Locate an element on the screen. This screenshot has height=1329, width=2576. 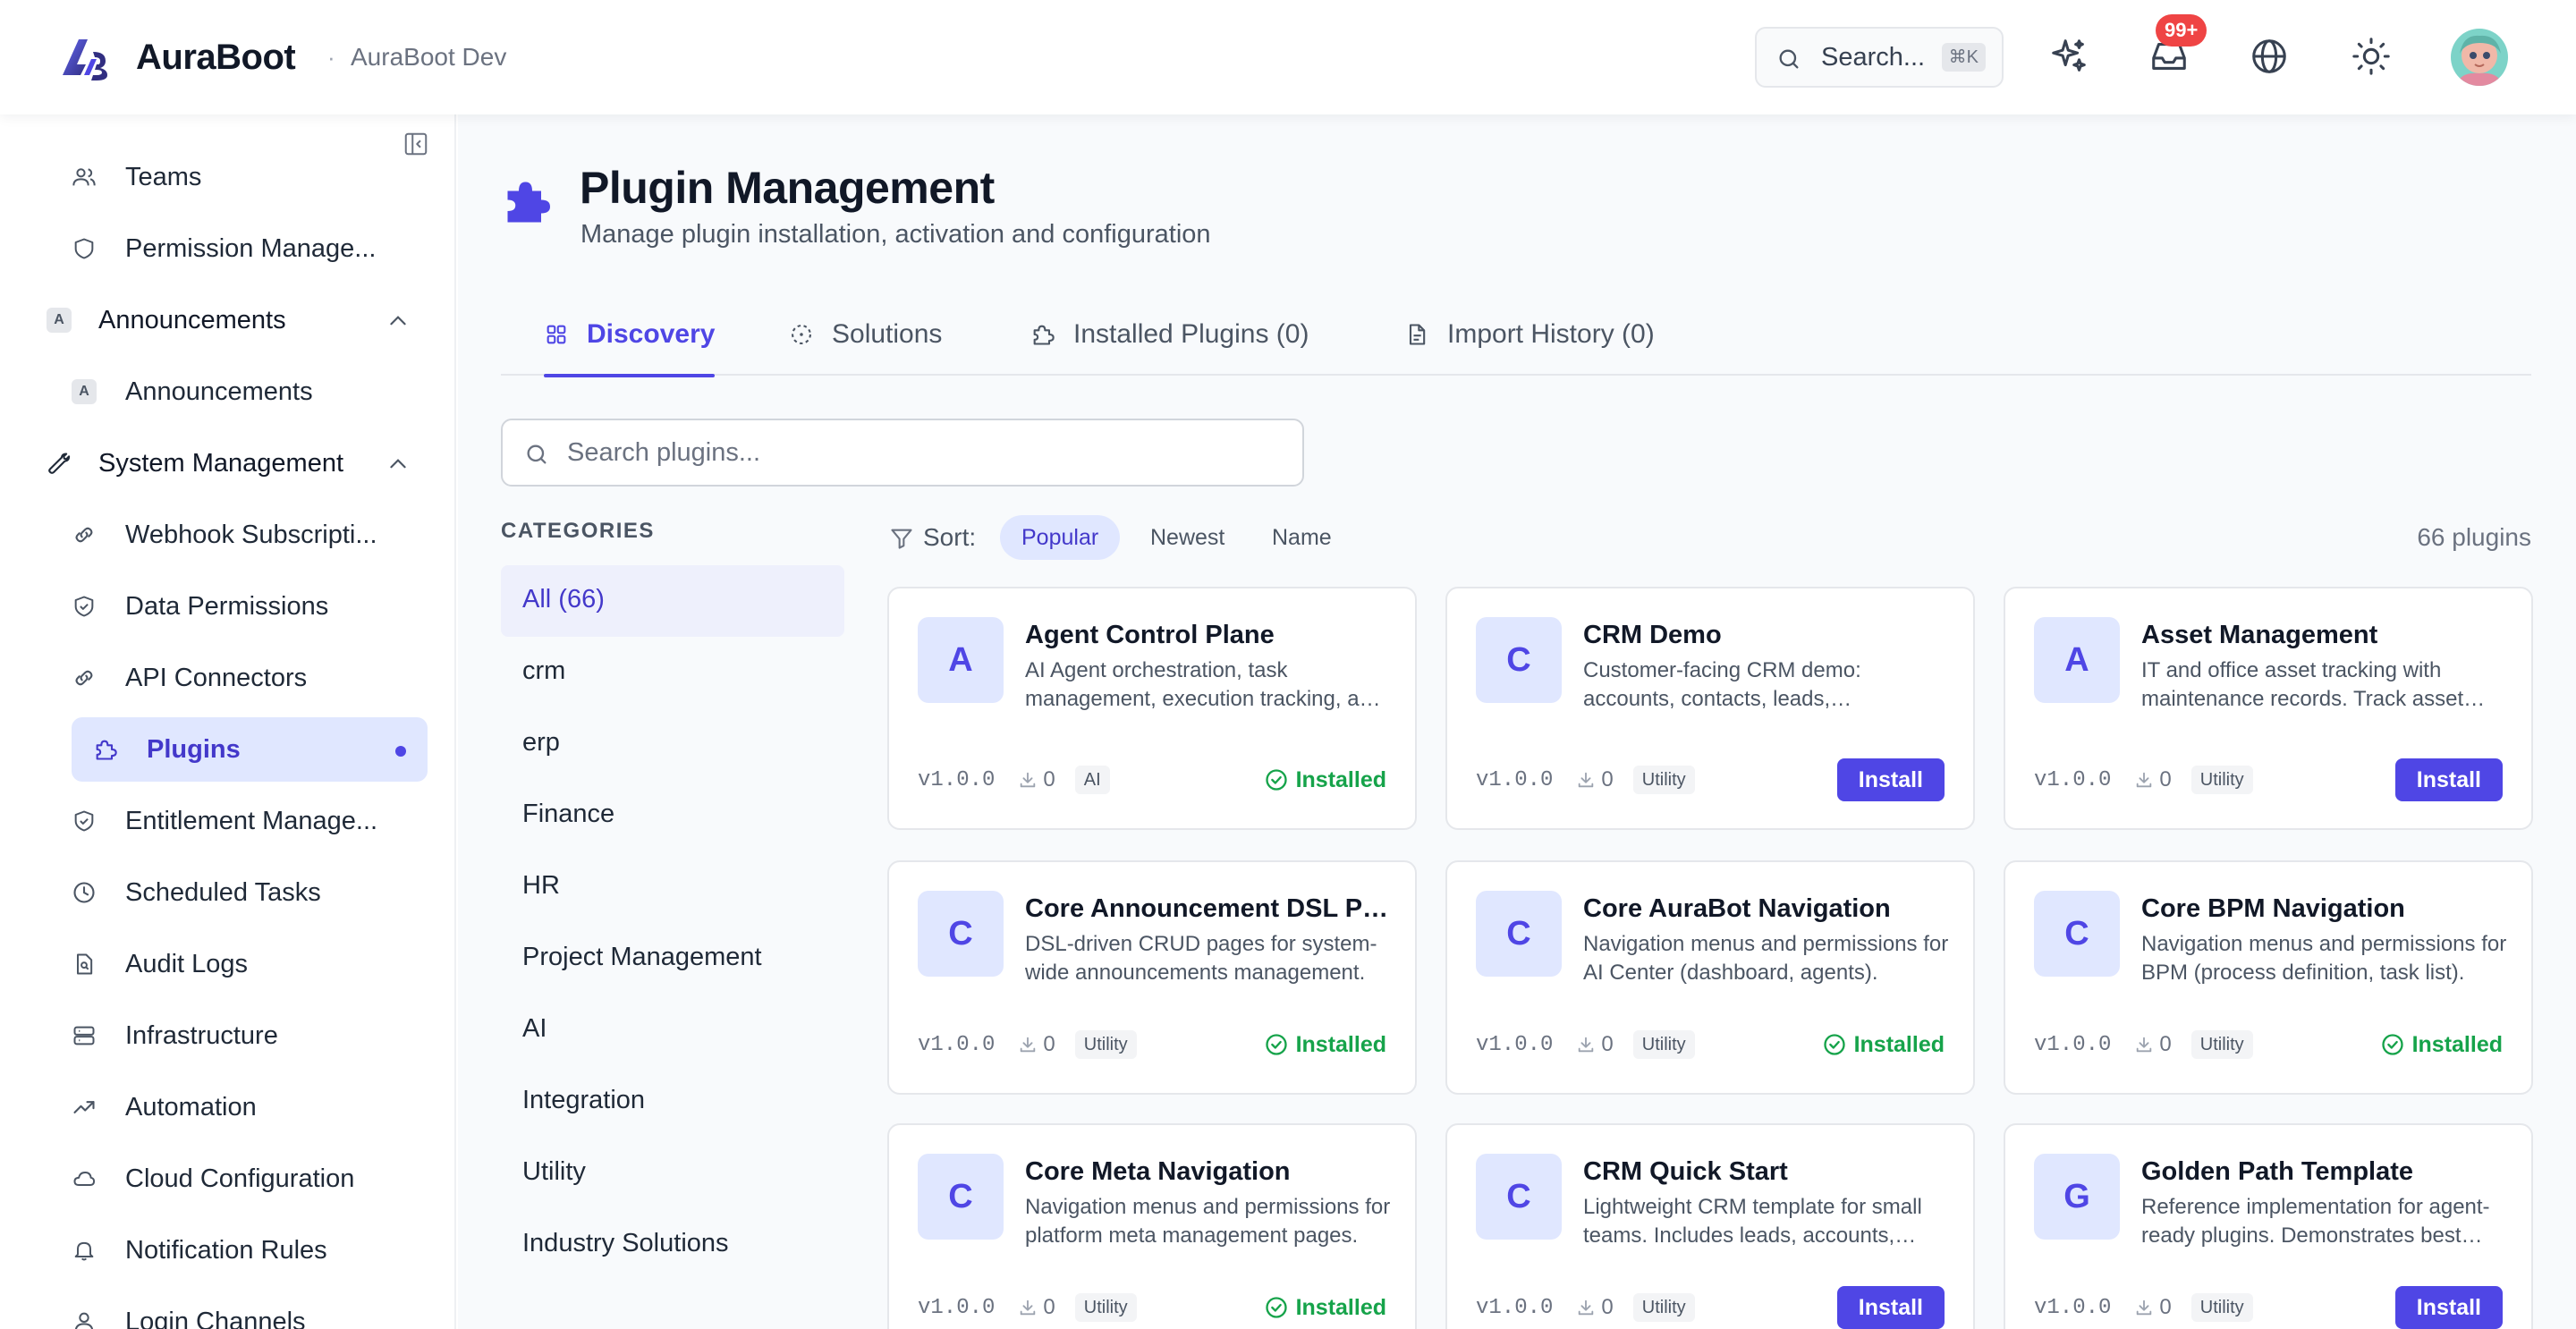
sidebar-item-announcements: A Announcements is located at coordinates (250, 392).